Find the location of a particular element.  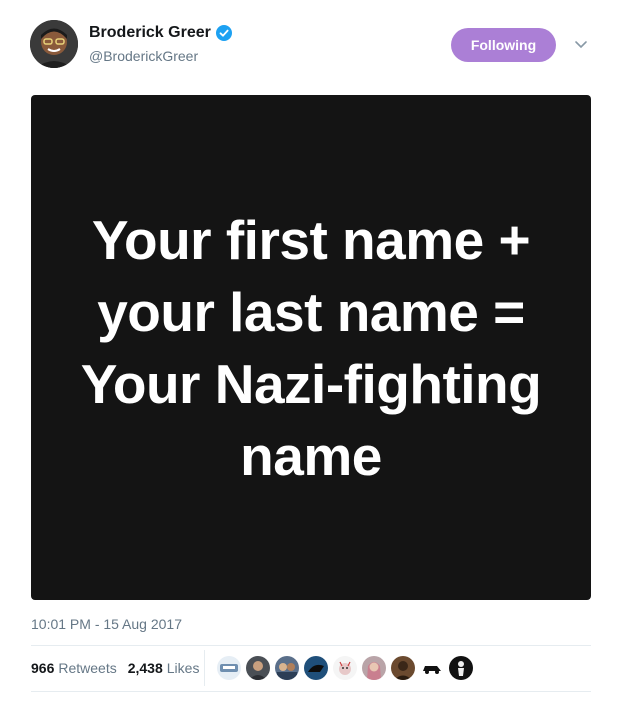

badge-avatar is located at coordinates (229, 668).